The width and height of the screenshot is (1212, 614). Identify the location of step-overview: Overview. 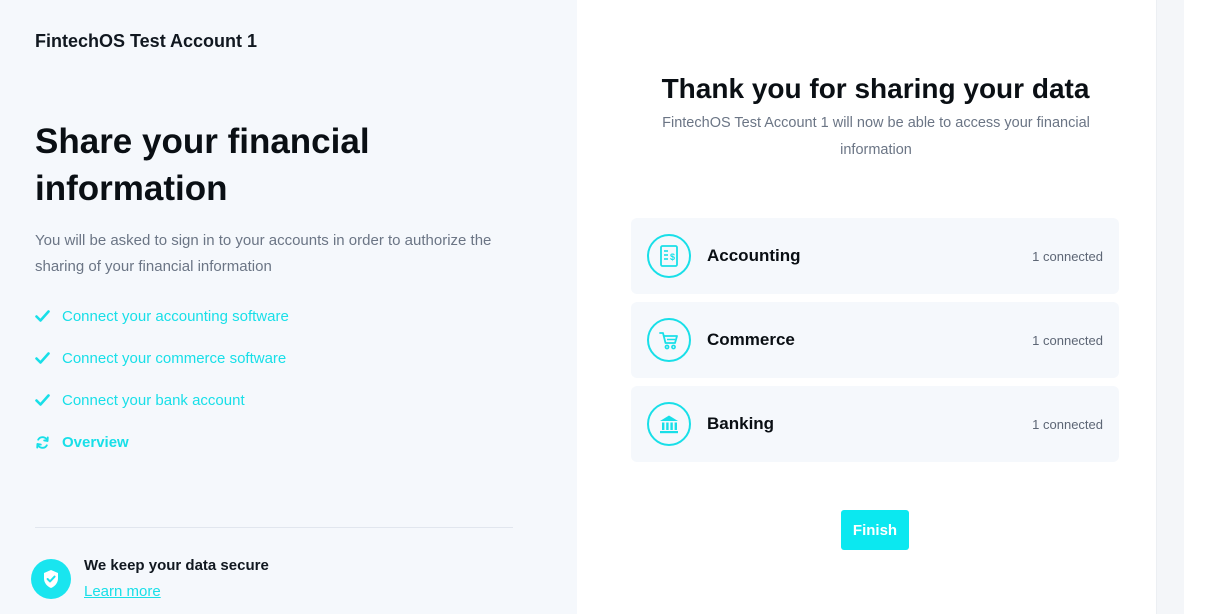
(162, 442).